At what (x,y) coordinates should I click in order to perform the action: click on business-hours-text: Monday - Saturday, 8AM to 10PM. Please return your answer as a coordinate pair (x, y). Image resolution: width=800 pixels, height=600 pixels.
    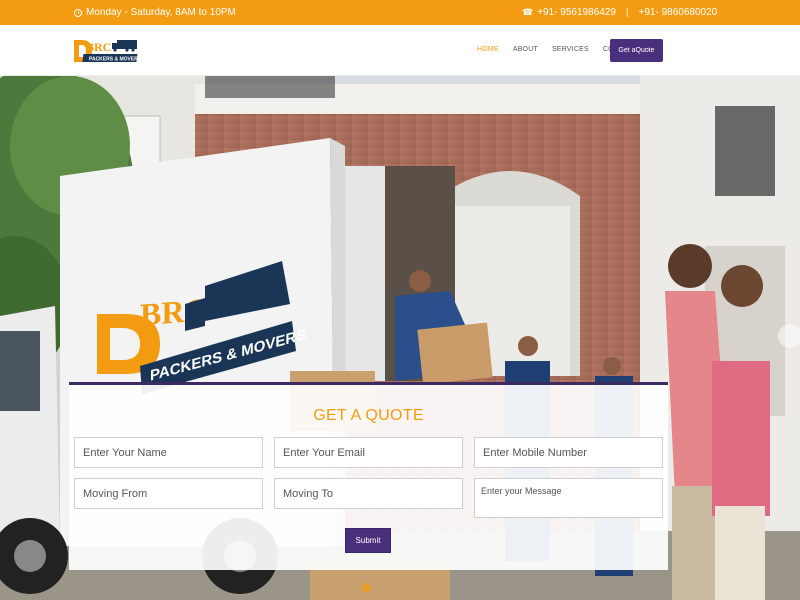
    Looking at the image, I should click on (161, 12).